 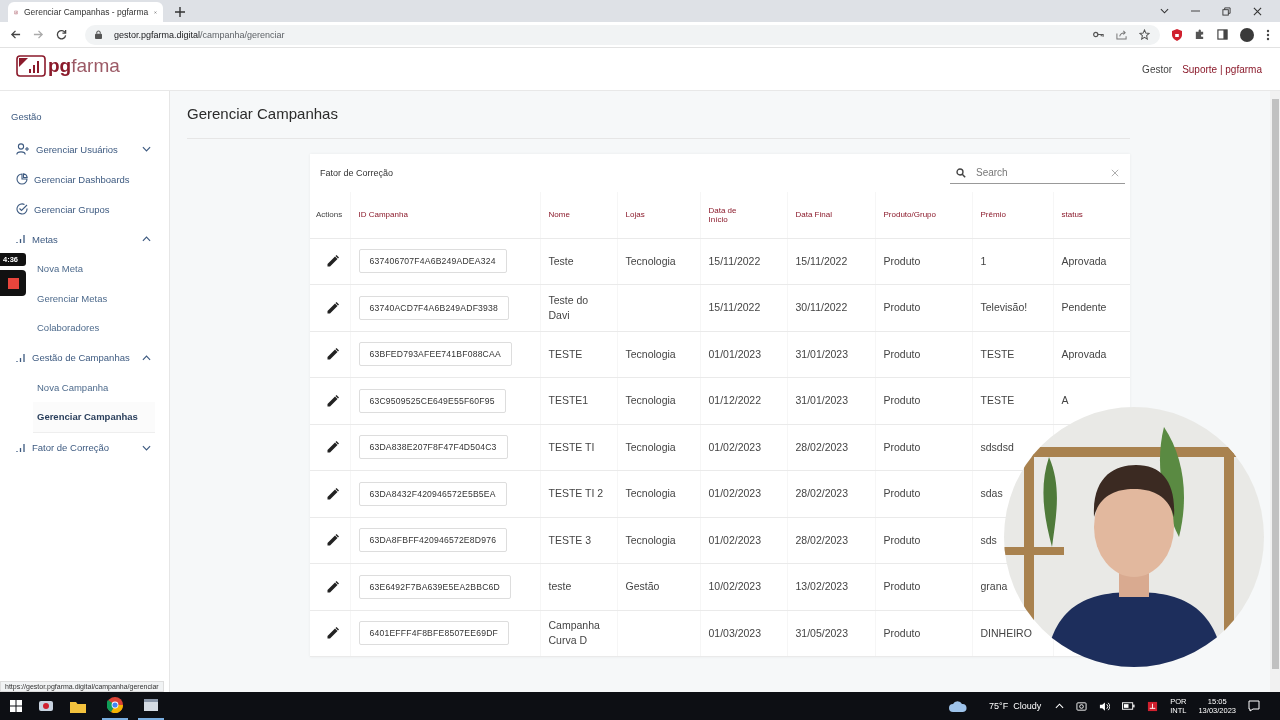 What do you see at coordinates (94, 417) in the screenshot?
I see `nav-subitem: Gerenciar Campanhas` at bounding box center [94, 417].